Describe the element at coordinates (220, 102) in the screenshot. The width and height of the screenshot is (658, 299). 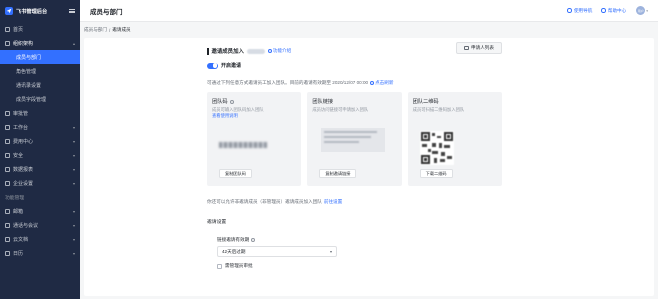
I see `team-code-title-label: 团队码` at that location.